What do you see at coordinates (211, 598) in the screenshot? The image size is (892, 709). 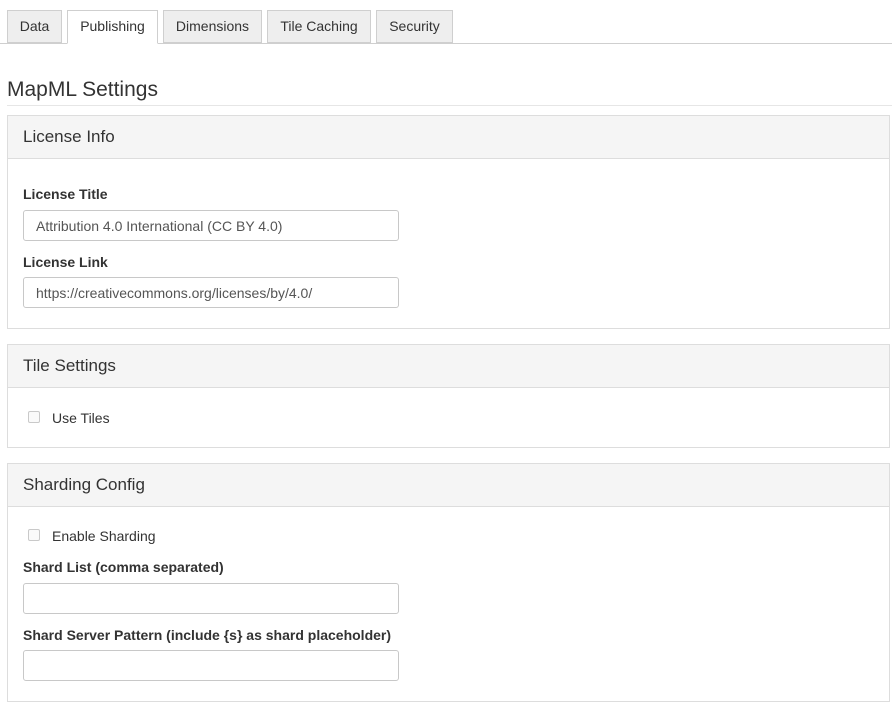 I see `shard-list-input` at bounding box center [211, 598].